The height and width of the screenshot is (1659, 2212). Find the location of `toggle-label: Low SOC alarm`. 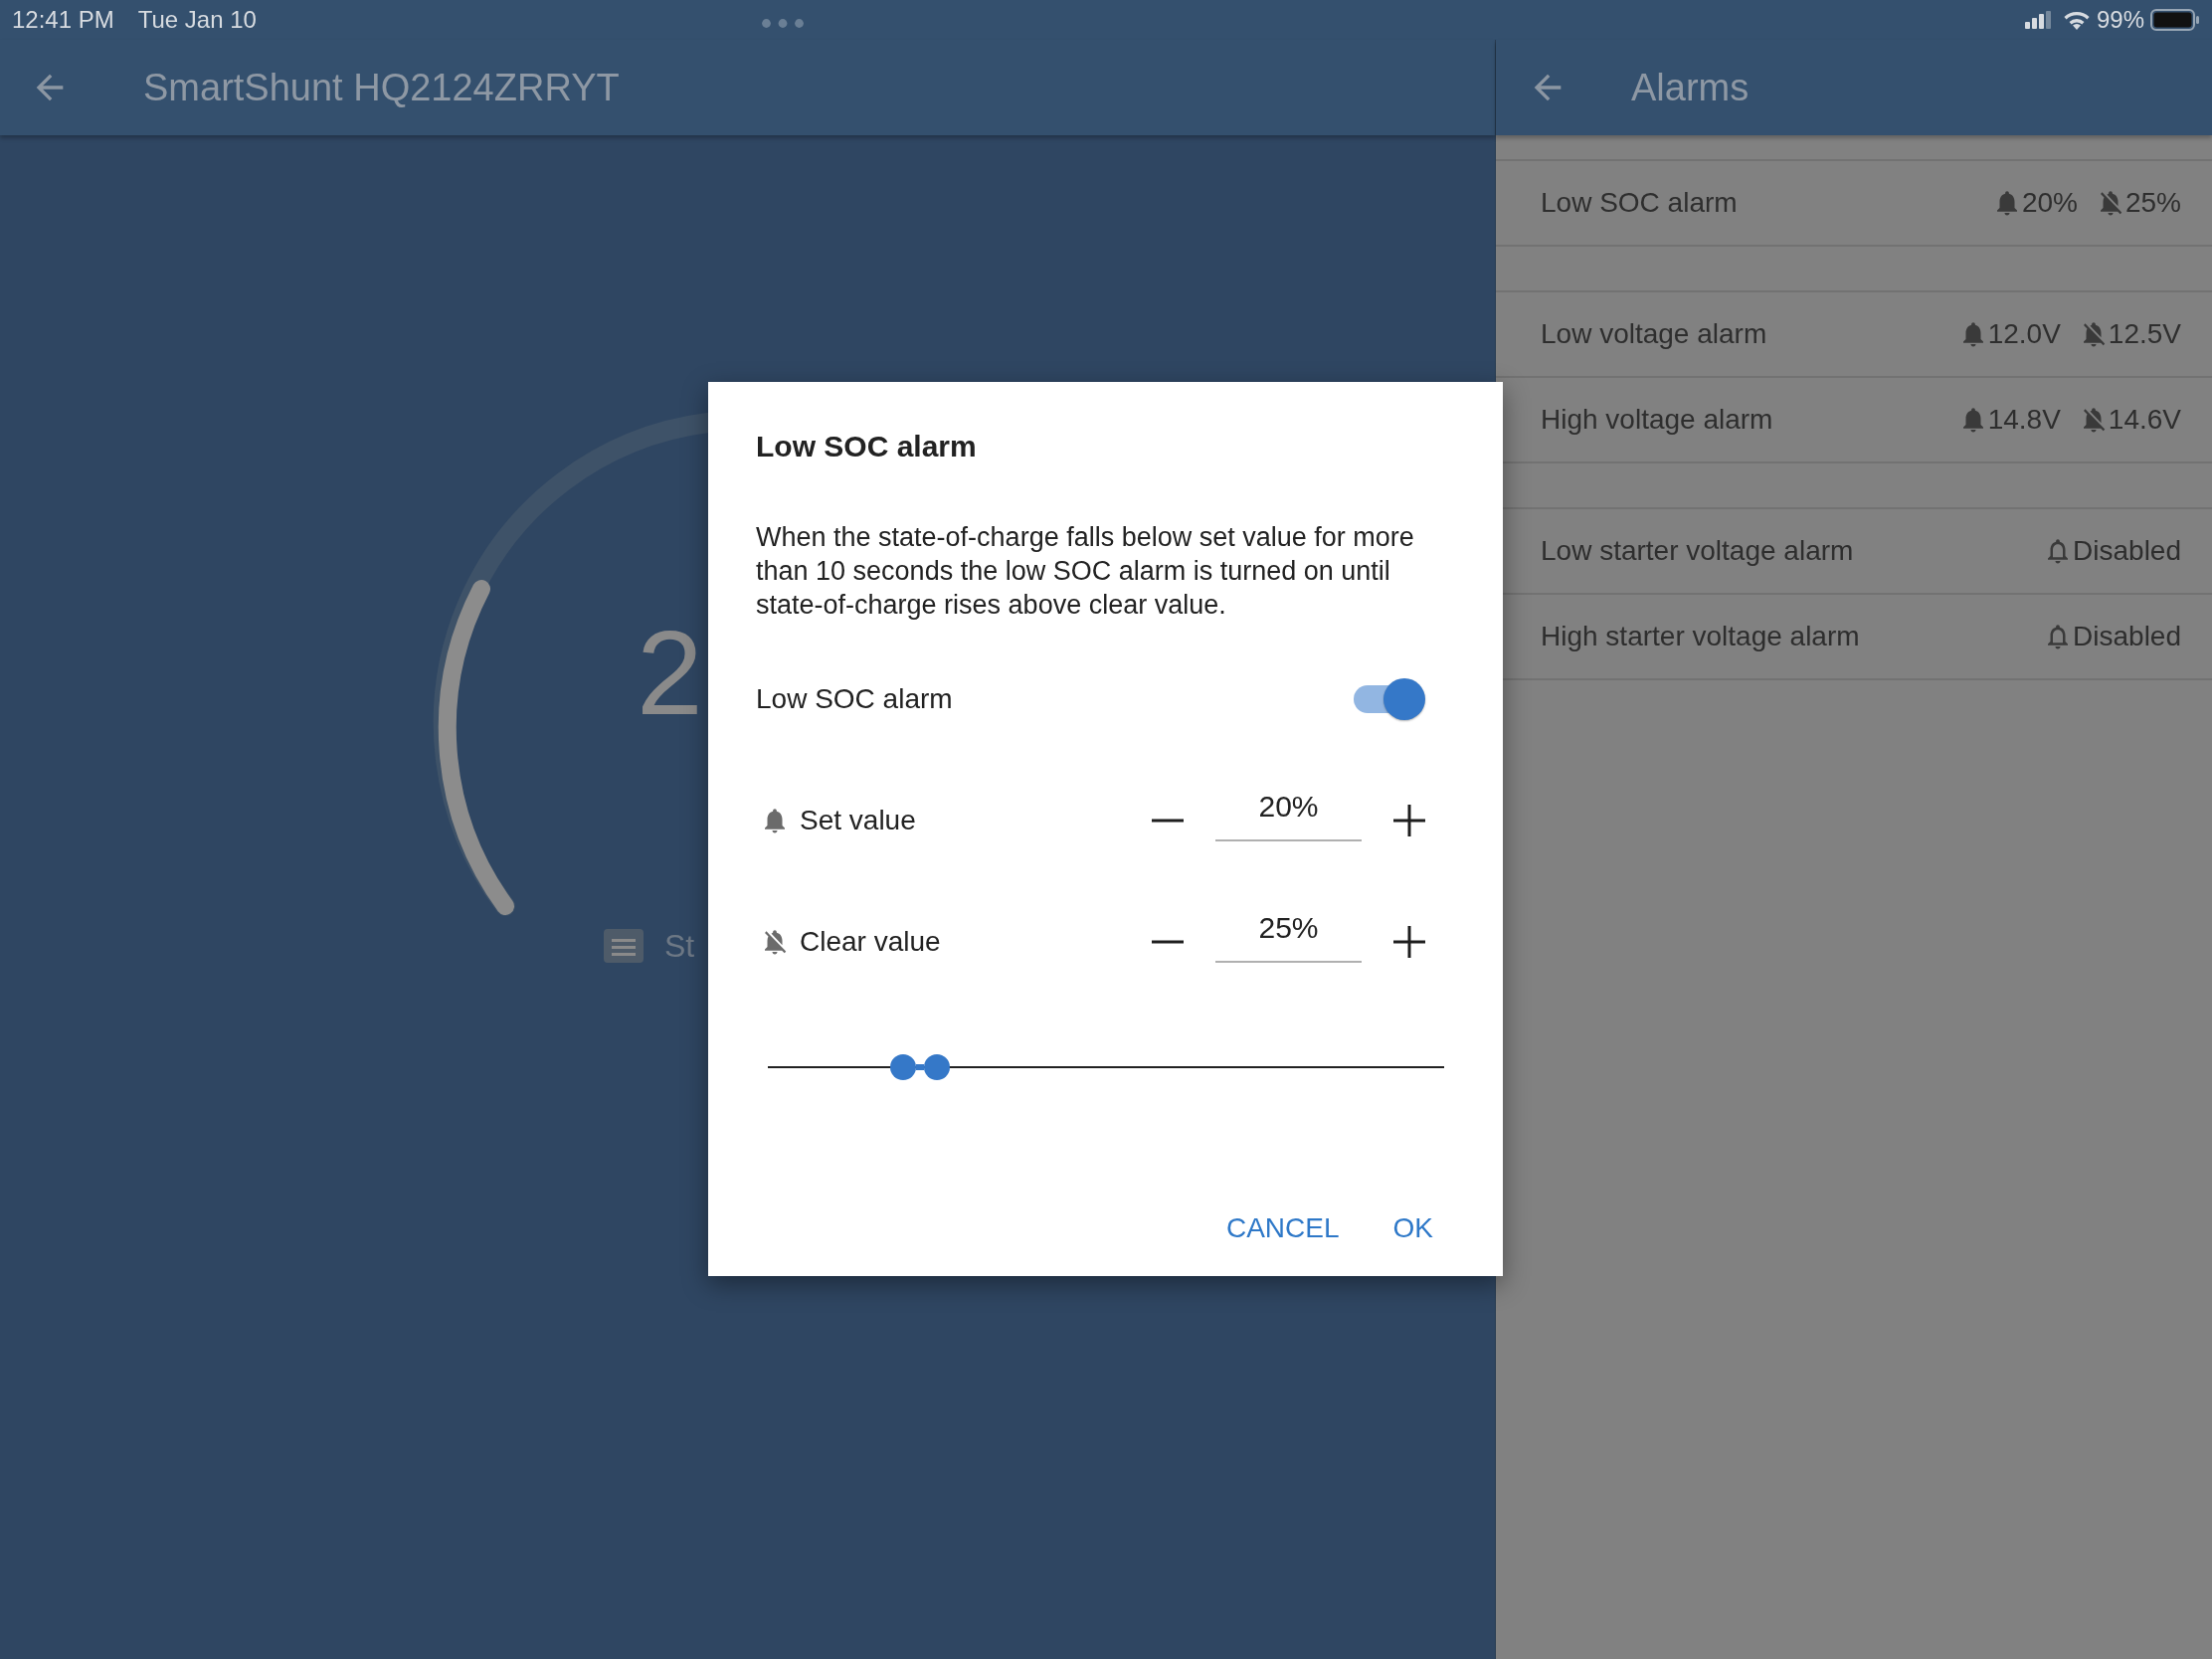

toggle-label: Low SOC alarm is located at coordinates (854, 699).